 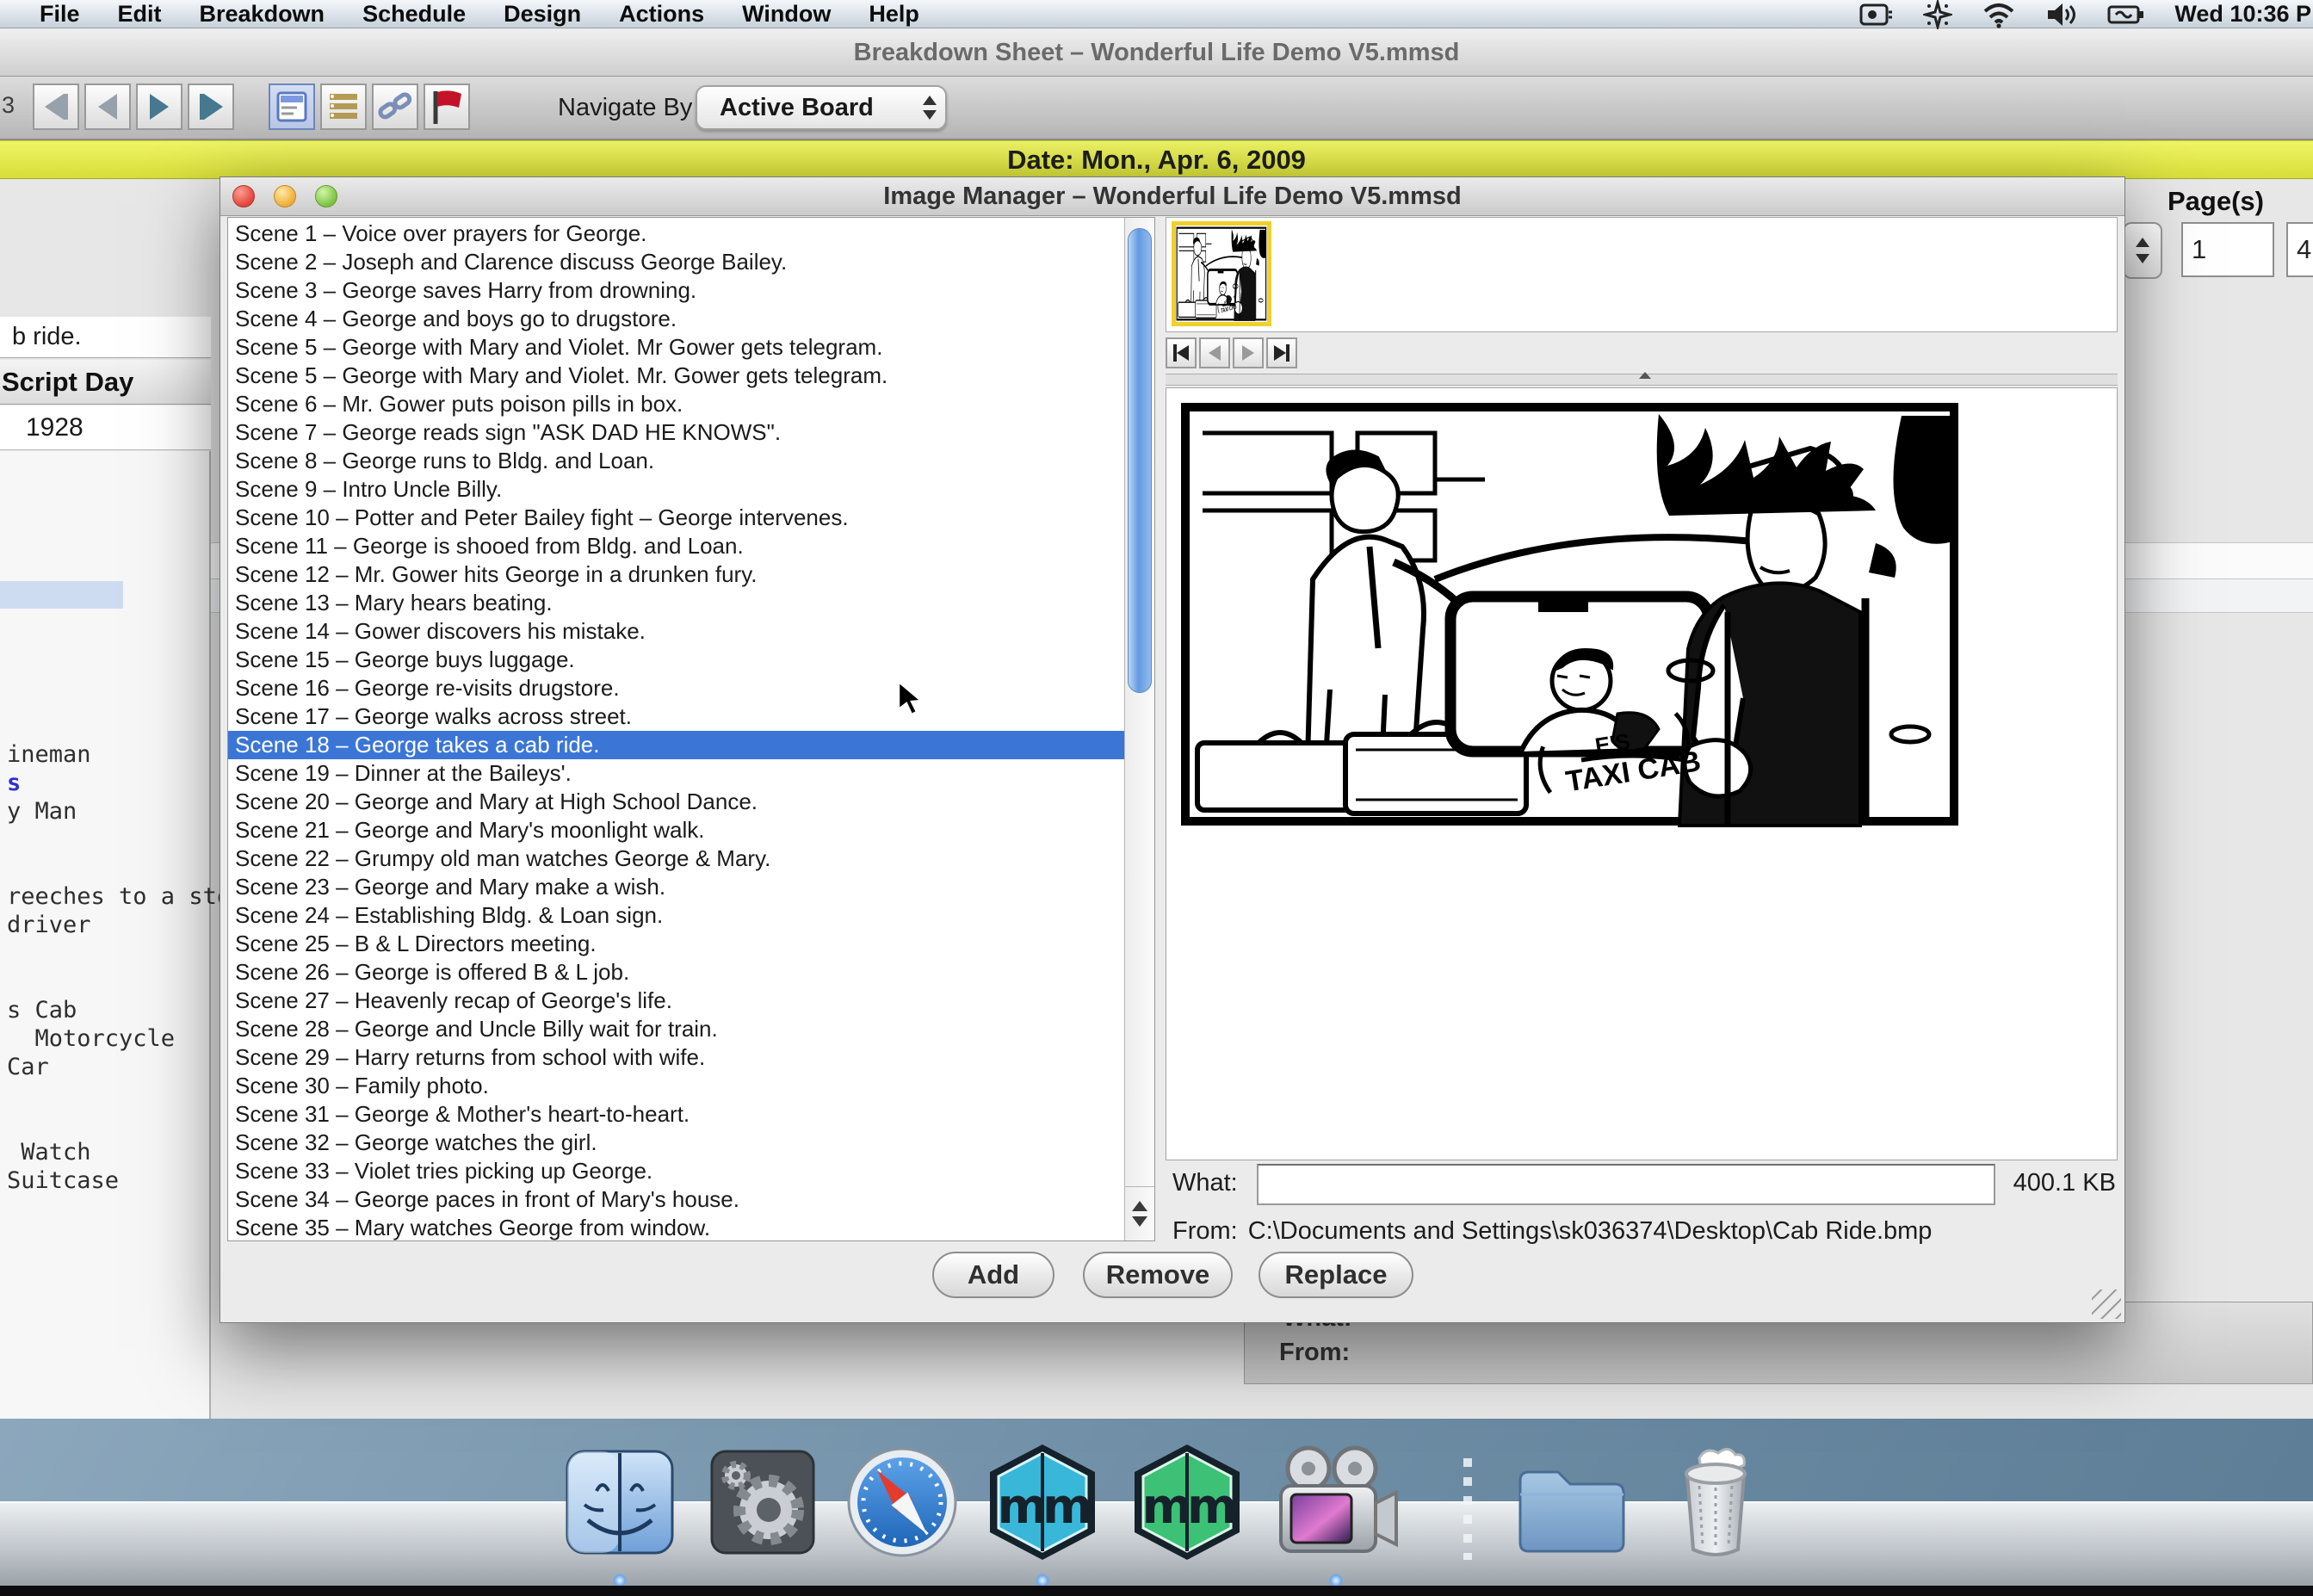 I want to click on menu-item: Design, so click(x=542, y=14).